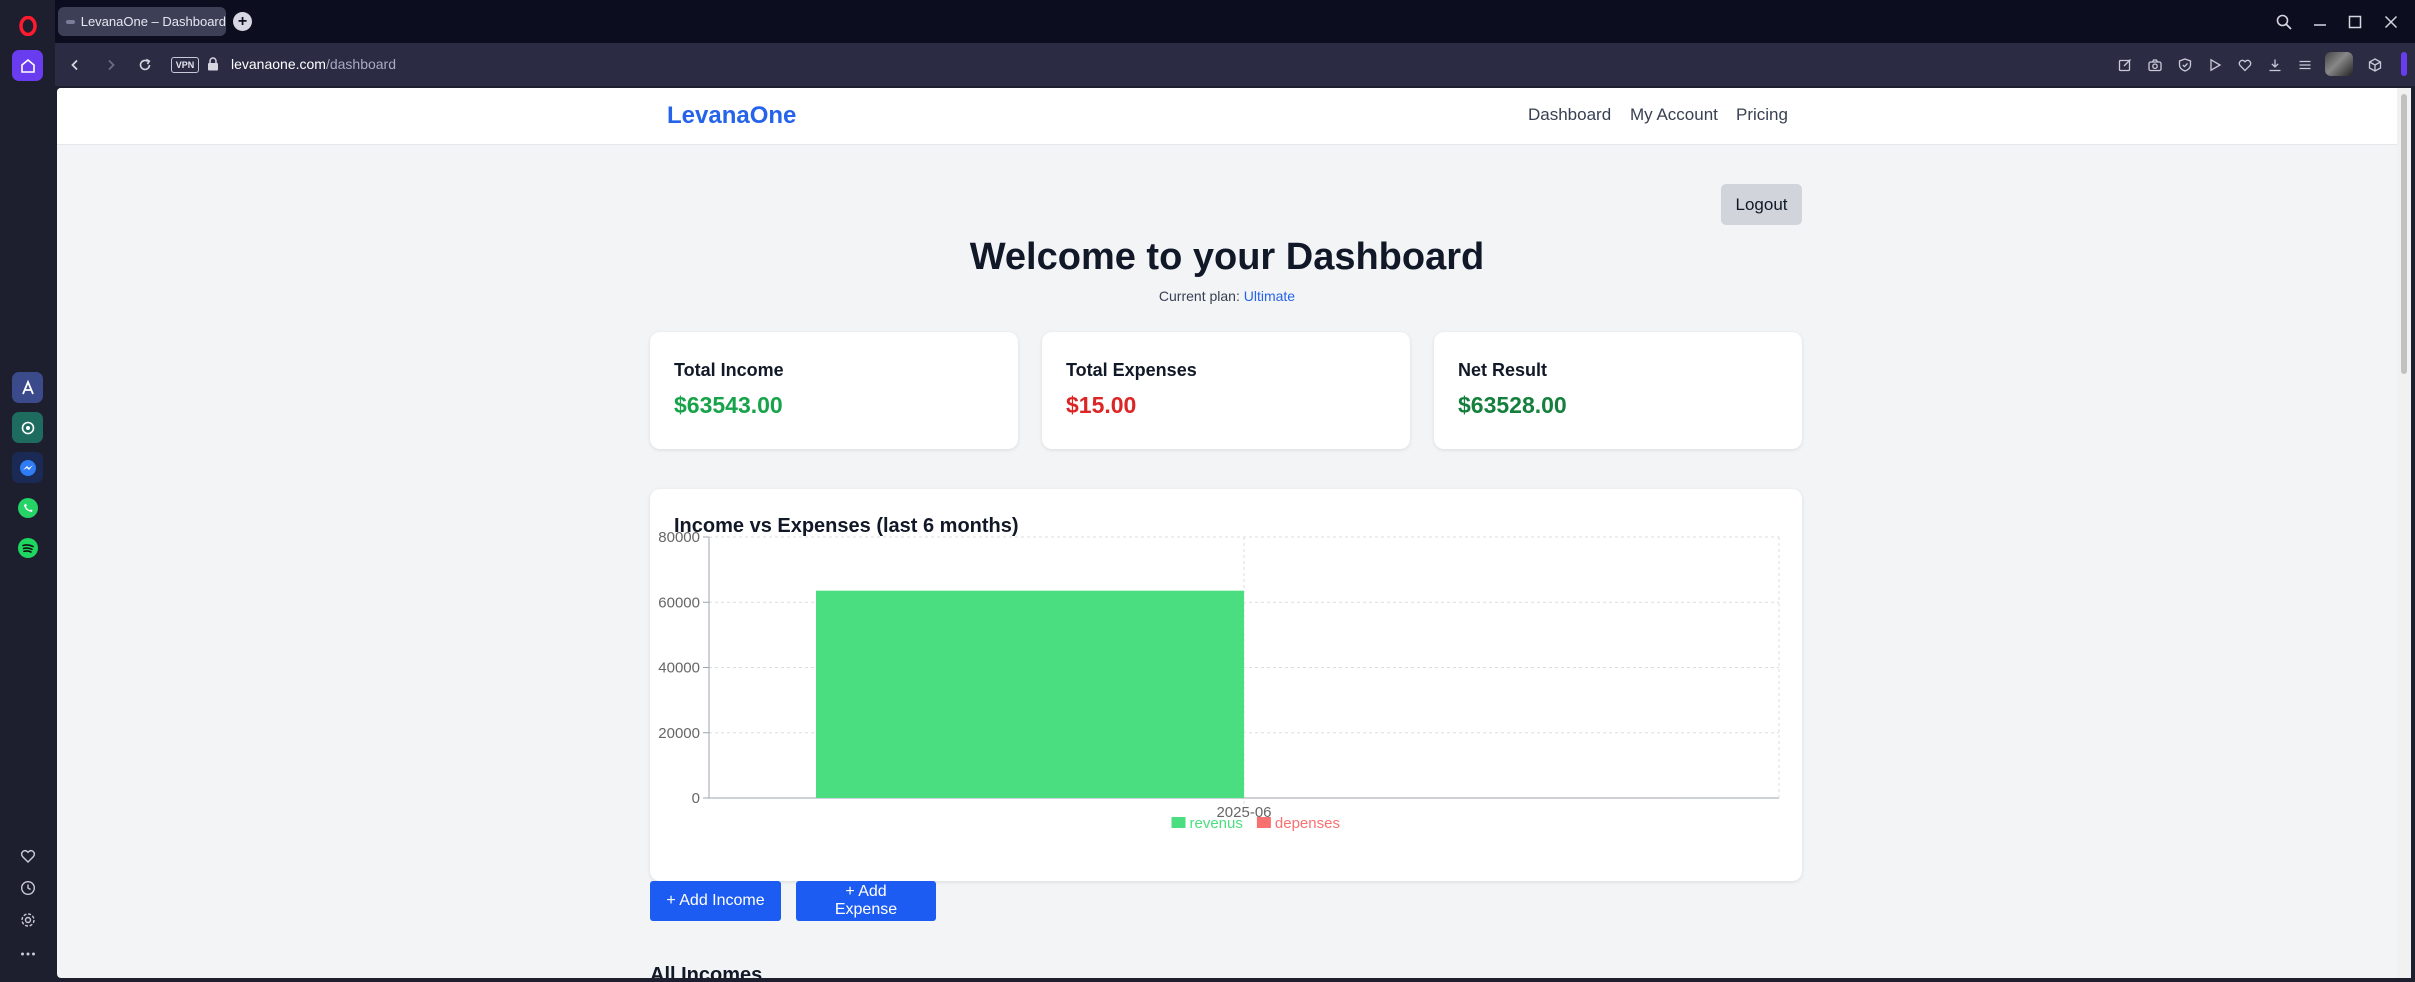 Image resolution: width=2415 pixels, height=982 pixels. What do you see at coordinates (111, 65) in the screenshot?
I see `forward-icon` at bounding box center [111, 65].